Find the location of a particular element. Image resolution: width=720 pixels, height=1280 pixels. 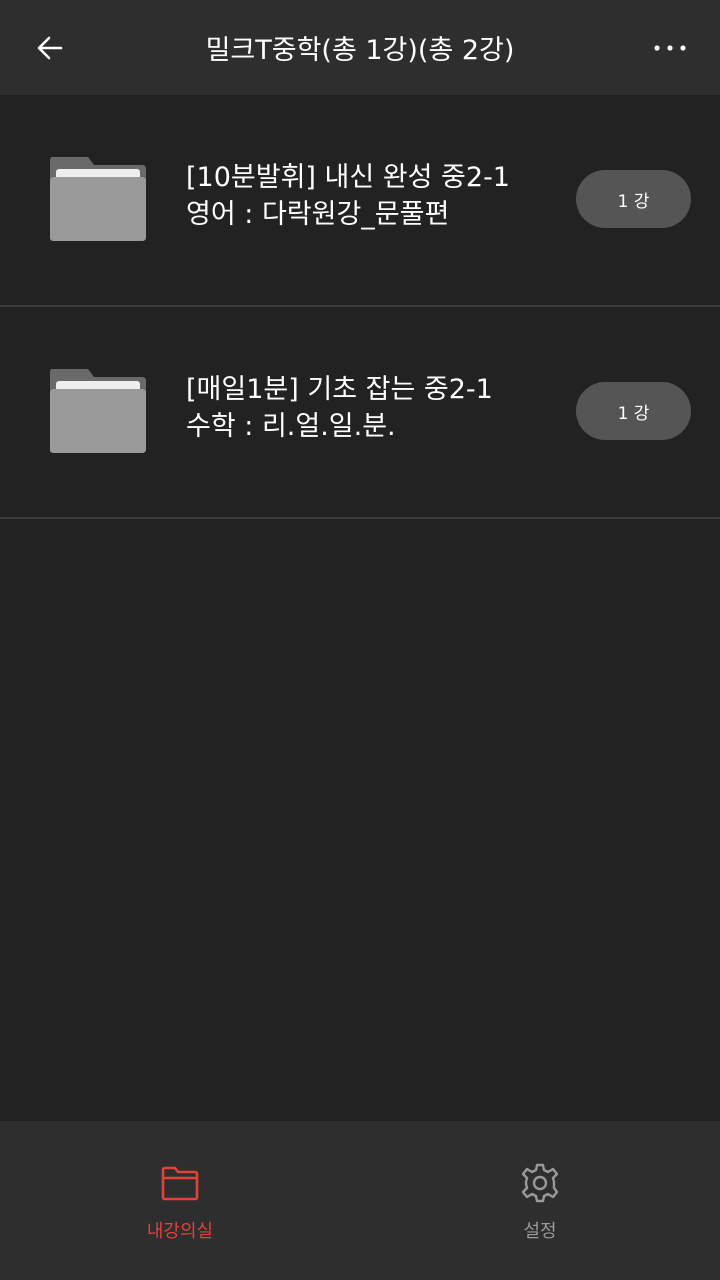

more-button is located at coordinates (670, 48).